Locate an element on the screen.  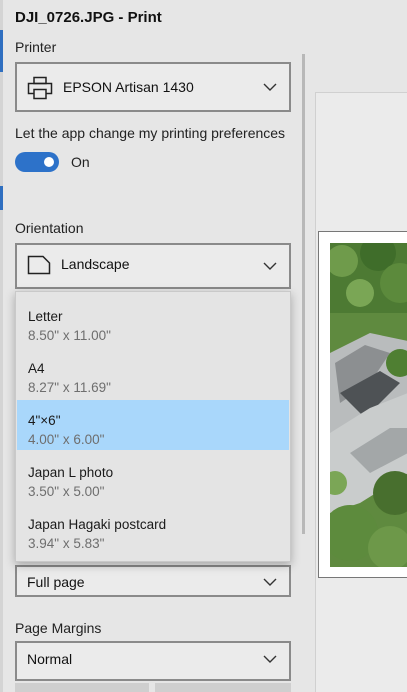
orientation-select: Landscape is located at coordinates (153, 266).